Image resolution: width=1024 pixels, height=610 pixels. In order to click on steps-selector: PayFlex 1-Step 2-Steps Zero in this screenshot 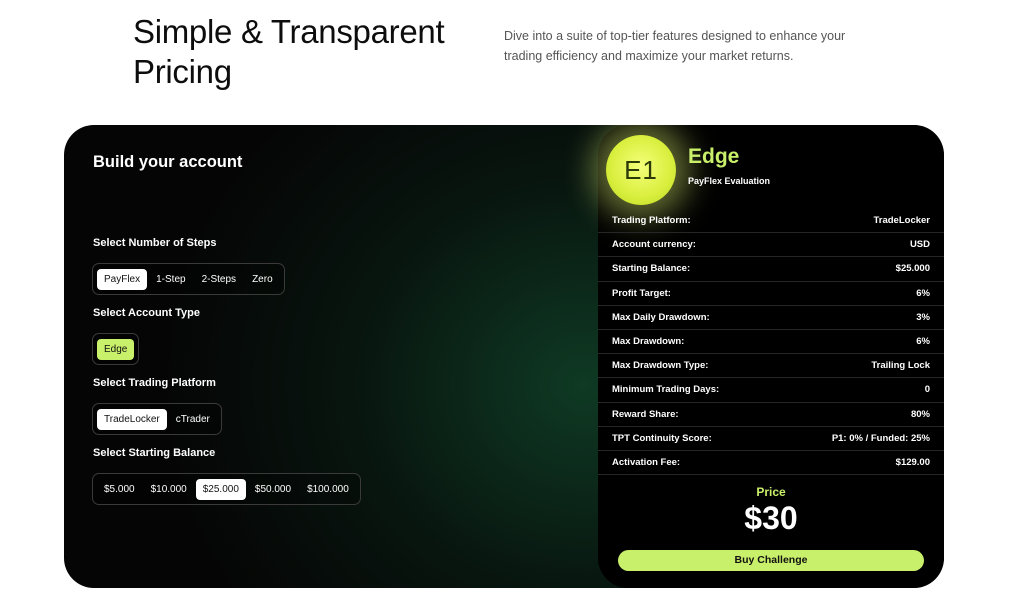, I will do `click(188, 279)`.